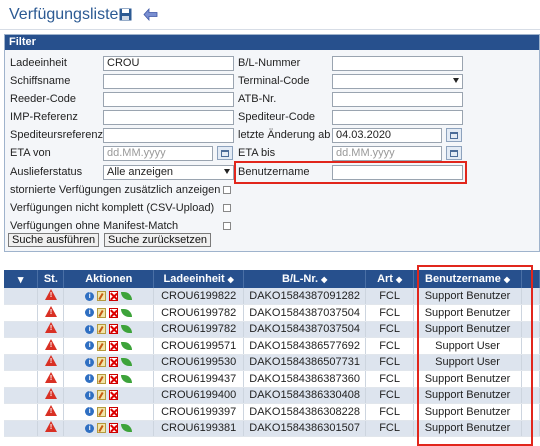  What do you see at coordinates (125, 14) in the screenshot?
I see `save-icon` at bounding box center [125, 14].